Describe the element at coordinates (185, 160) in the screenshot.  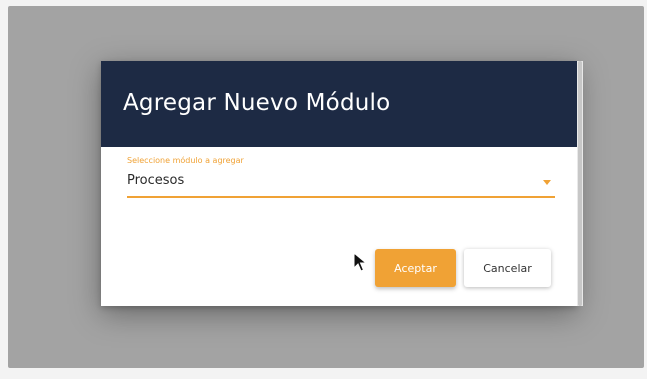
I see `module-select-label: Seleccione módulo a agregar` at that location.